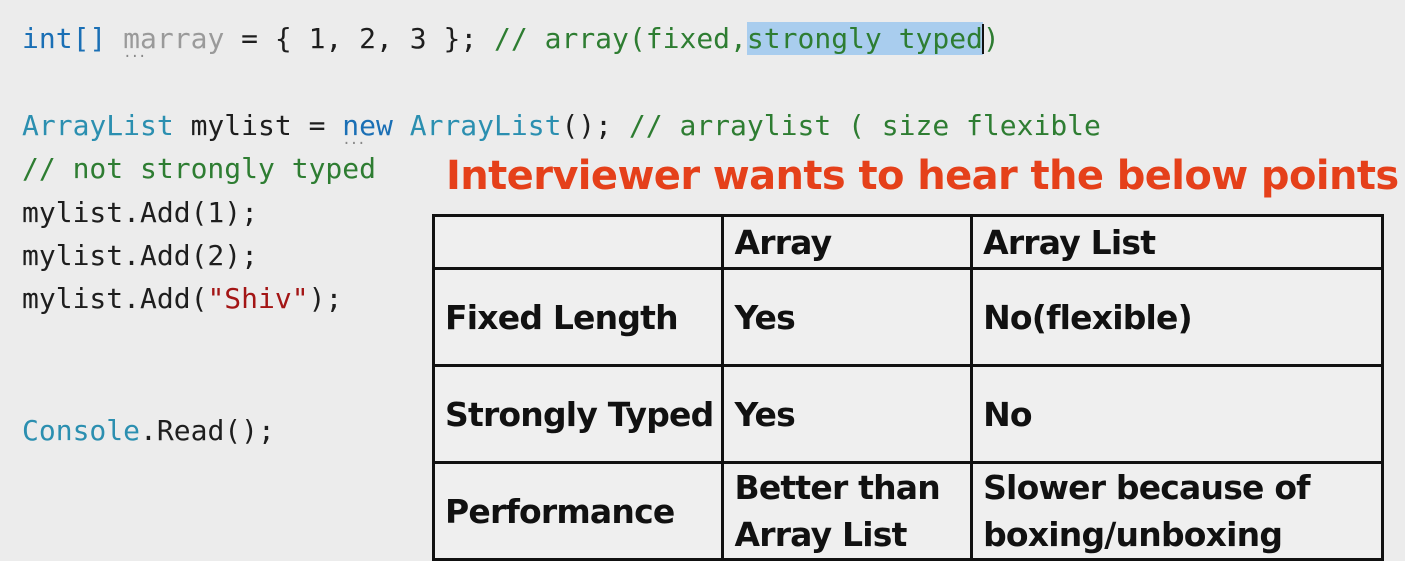  Describe the element at coordinates (578, 317) in the screenshot. I see `feature-cell: Fixed Length` at that location.